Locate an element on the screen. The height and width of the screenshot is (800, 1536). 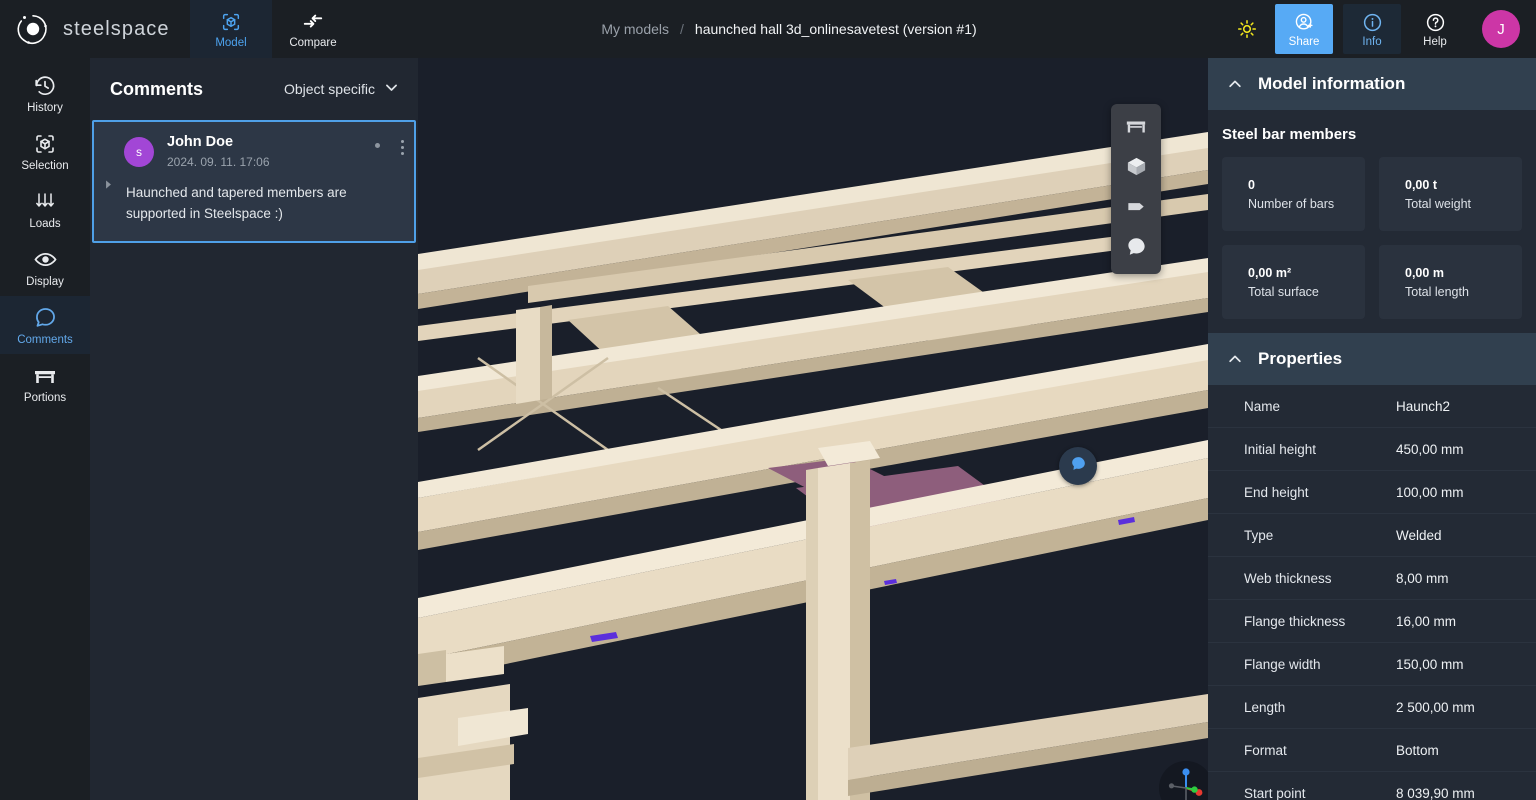
sidebar-item-portions-label: Portions is located at coordinates (45, 397).